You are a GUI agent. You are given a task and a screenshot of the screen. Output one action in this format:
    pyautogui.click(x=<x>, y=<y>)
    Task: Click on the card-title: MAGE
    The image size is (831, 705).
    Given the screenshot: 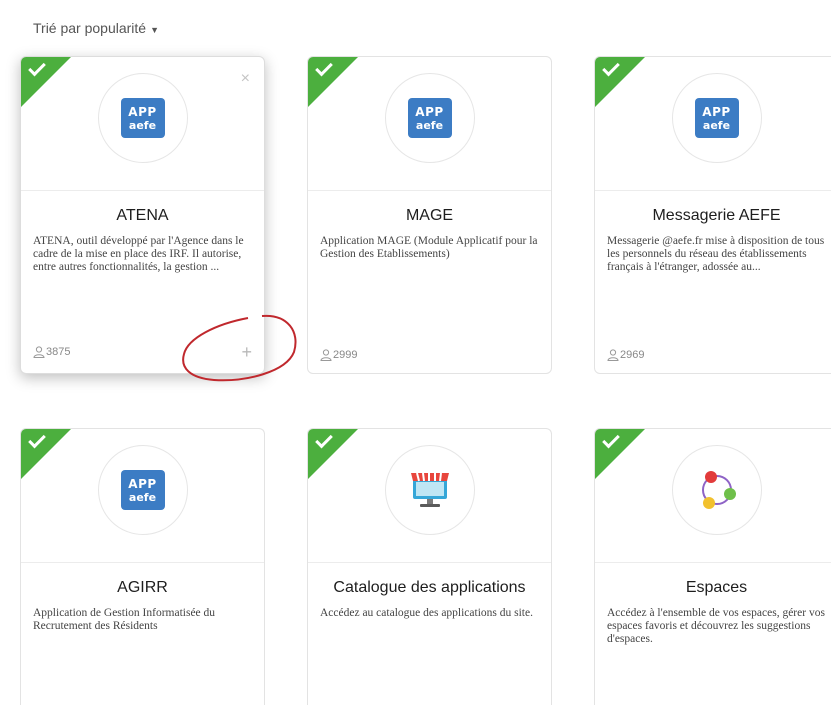 What is the action you would take?
    pyautogui.click(x=429, y=215)
    